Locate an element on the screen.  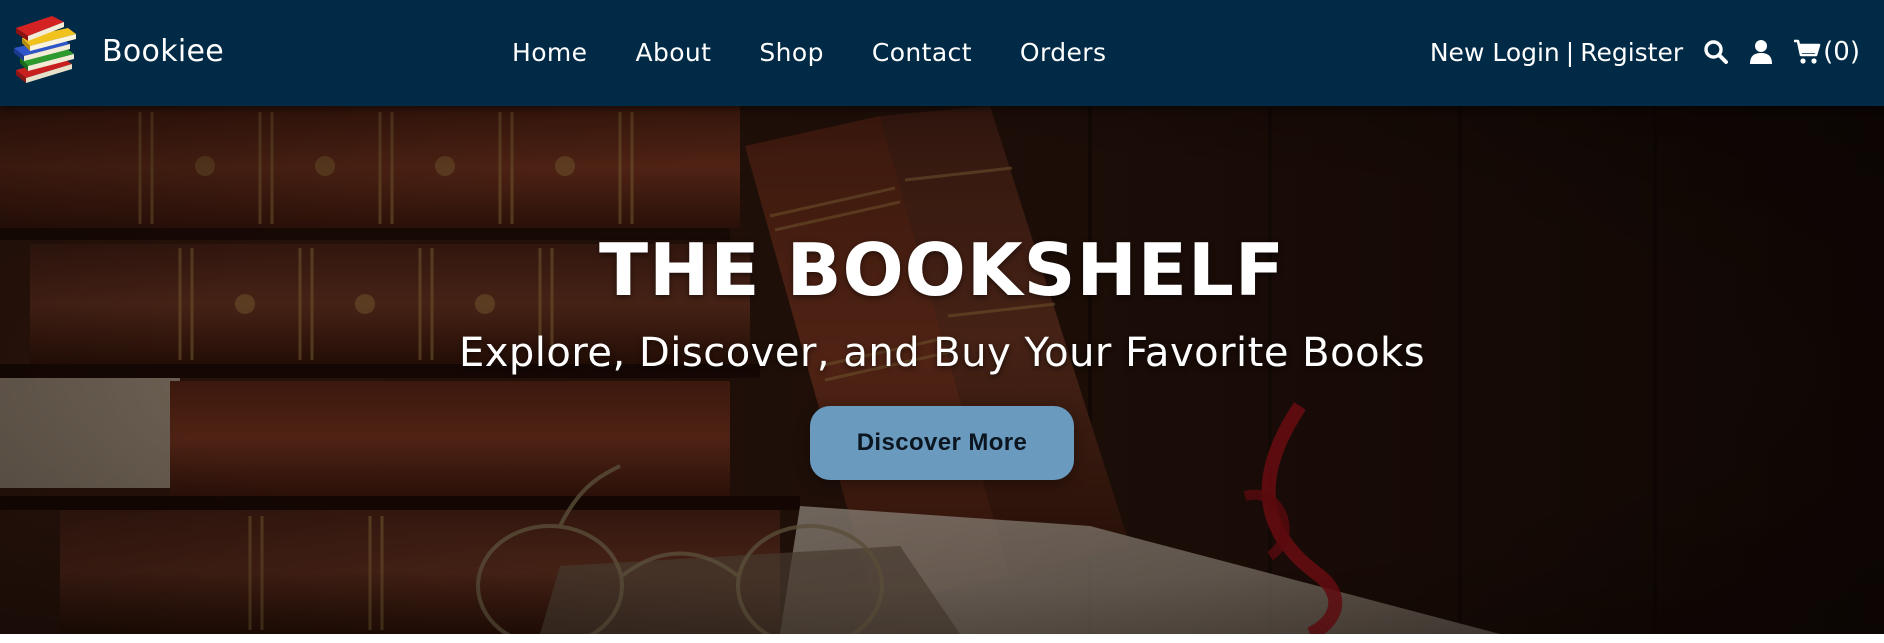
register-link: Register is located at coordinates (1631, 52).